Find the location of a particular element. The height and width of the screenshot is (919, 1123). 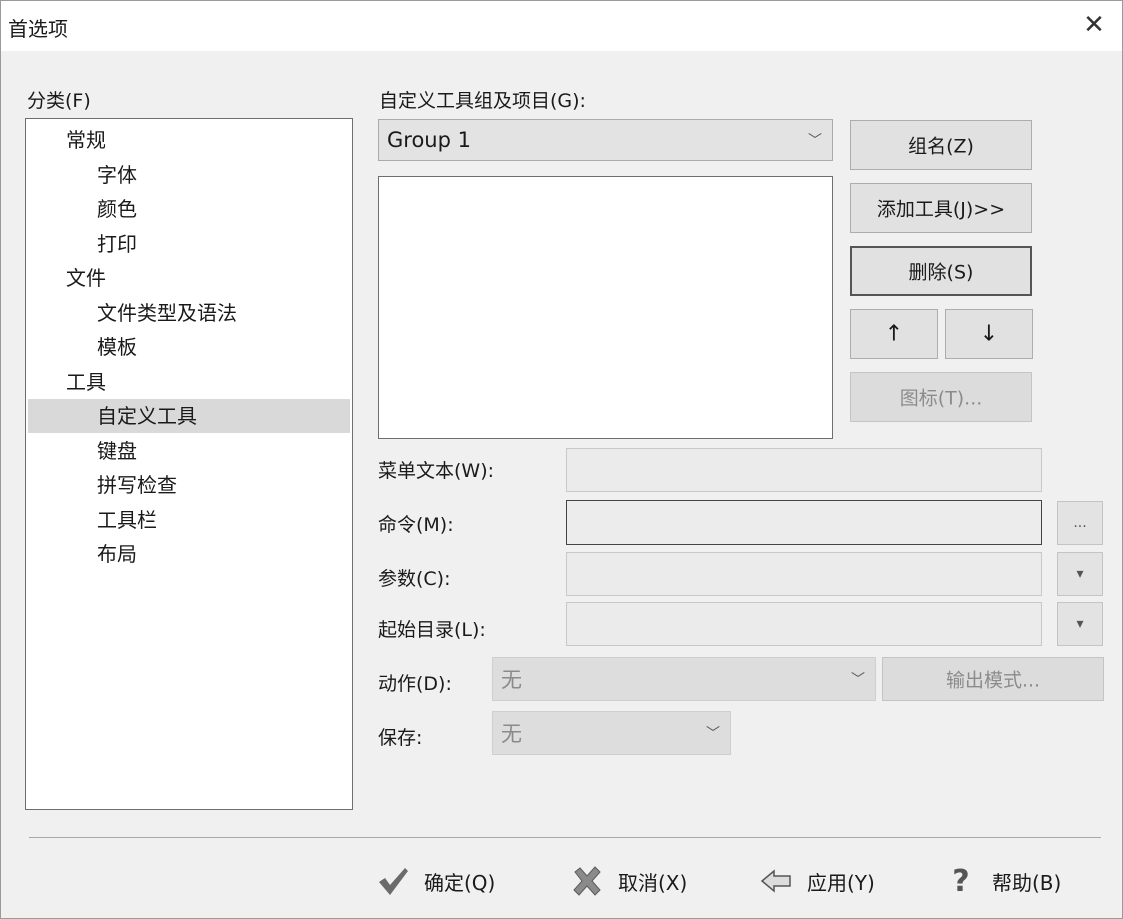

ok-button: 确定(Q) is located at coordinates (435, 881).